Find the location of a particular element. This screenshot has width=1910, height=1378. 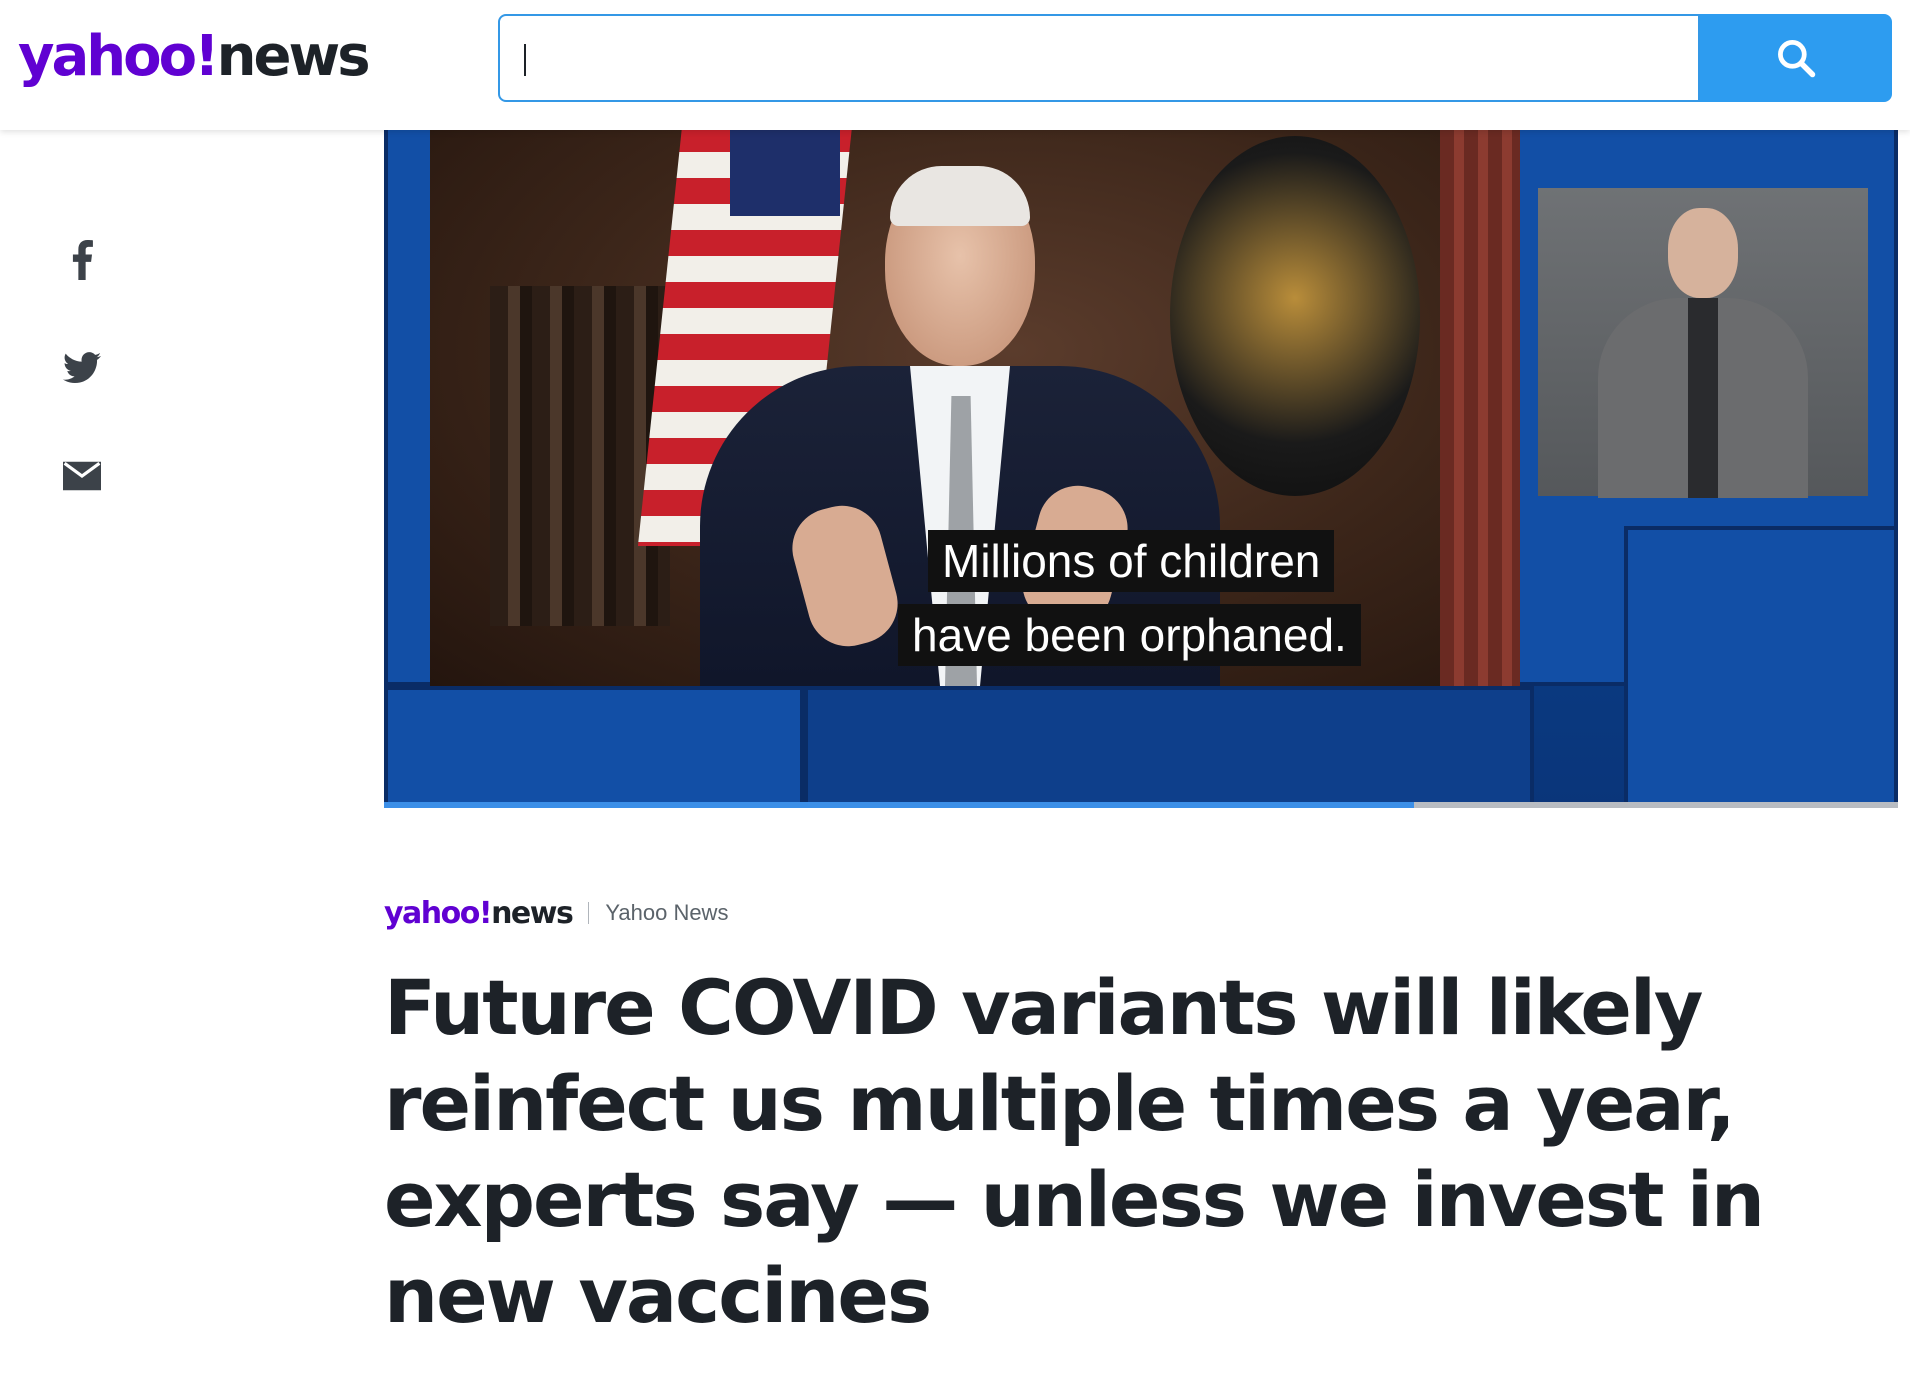

video-progress-fill is located at coordinates (899, 805).